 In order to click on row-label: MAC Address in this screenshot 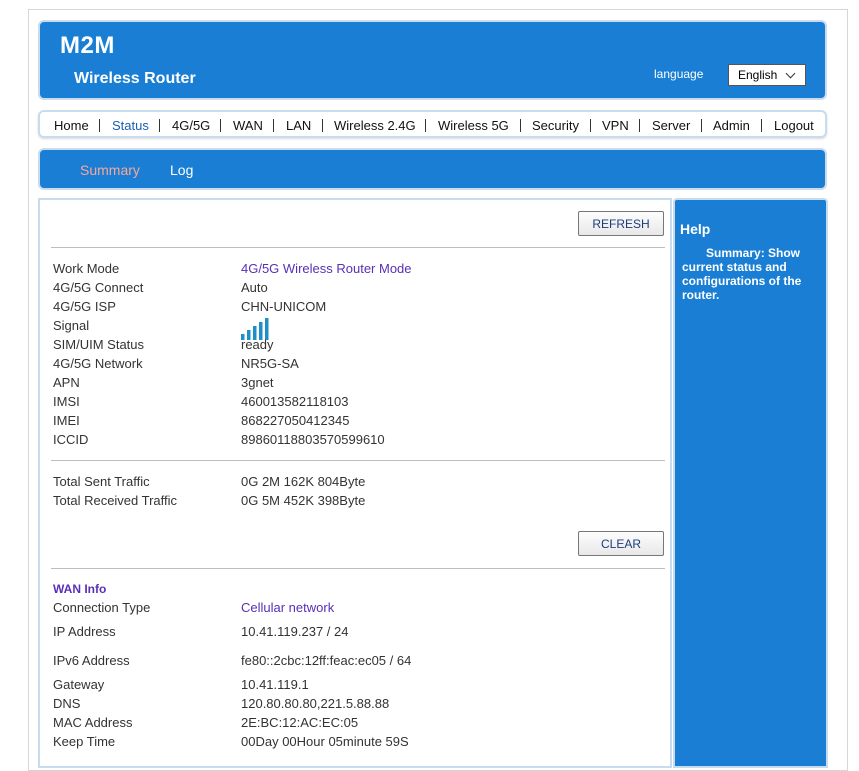, I will do `click(93, 722)`.